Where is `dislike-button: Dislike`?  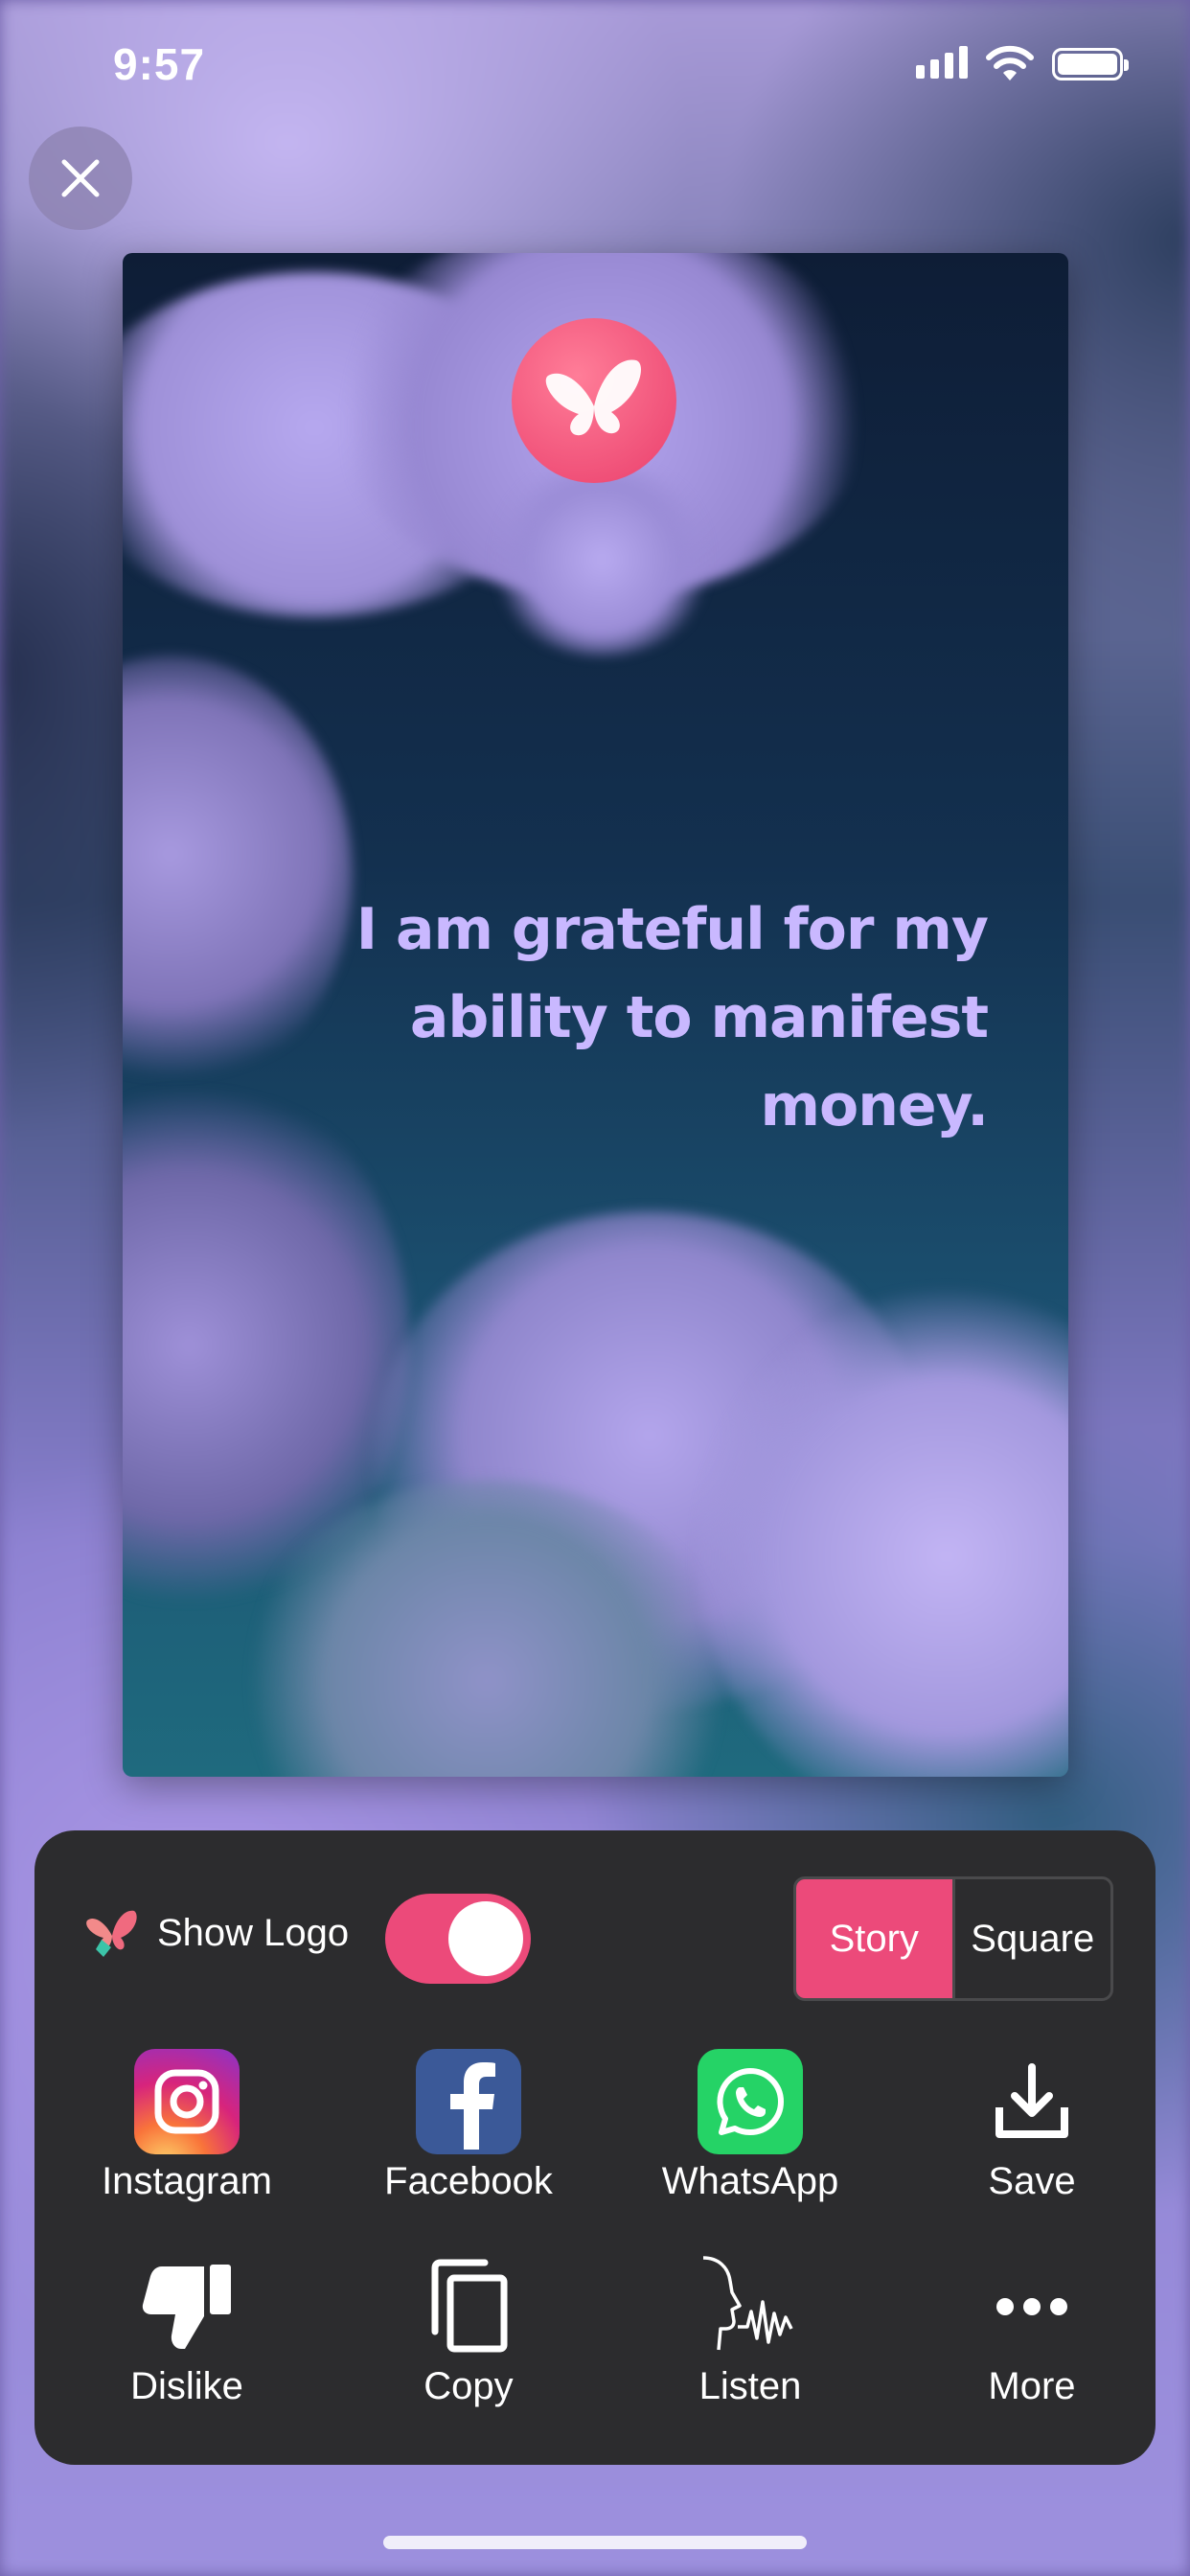 dislike-button: Dislike is located at coordinates (187, 2331).